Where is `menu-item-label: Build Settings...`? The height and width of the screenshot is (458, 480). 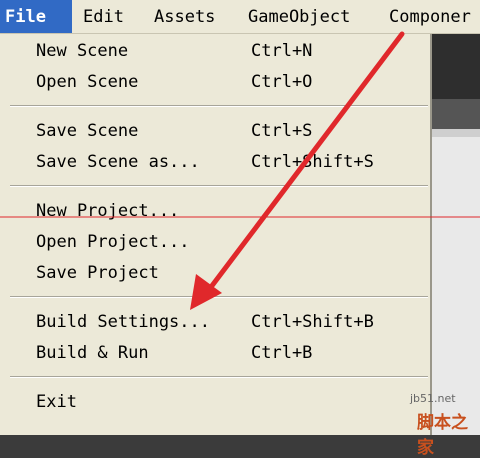
menu-item-label: Build Settings... is located at coordinates (123, 322).